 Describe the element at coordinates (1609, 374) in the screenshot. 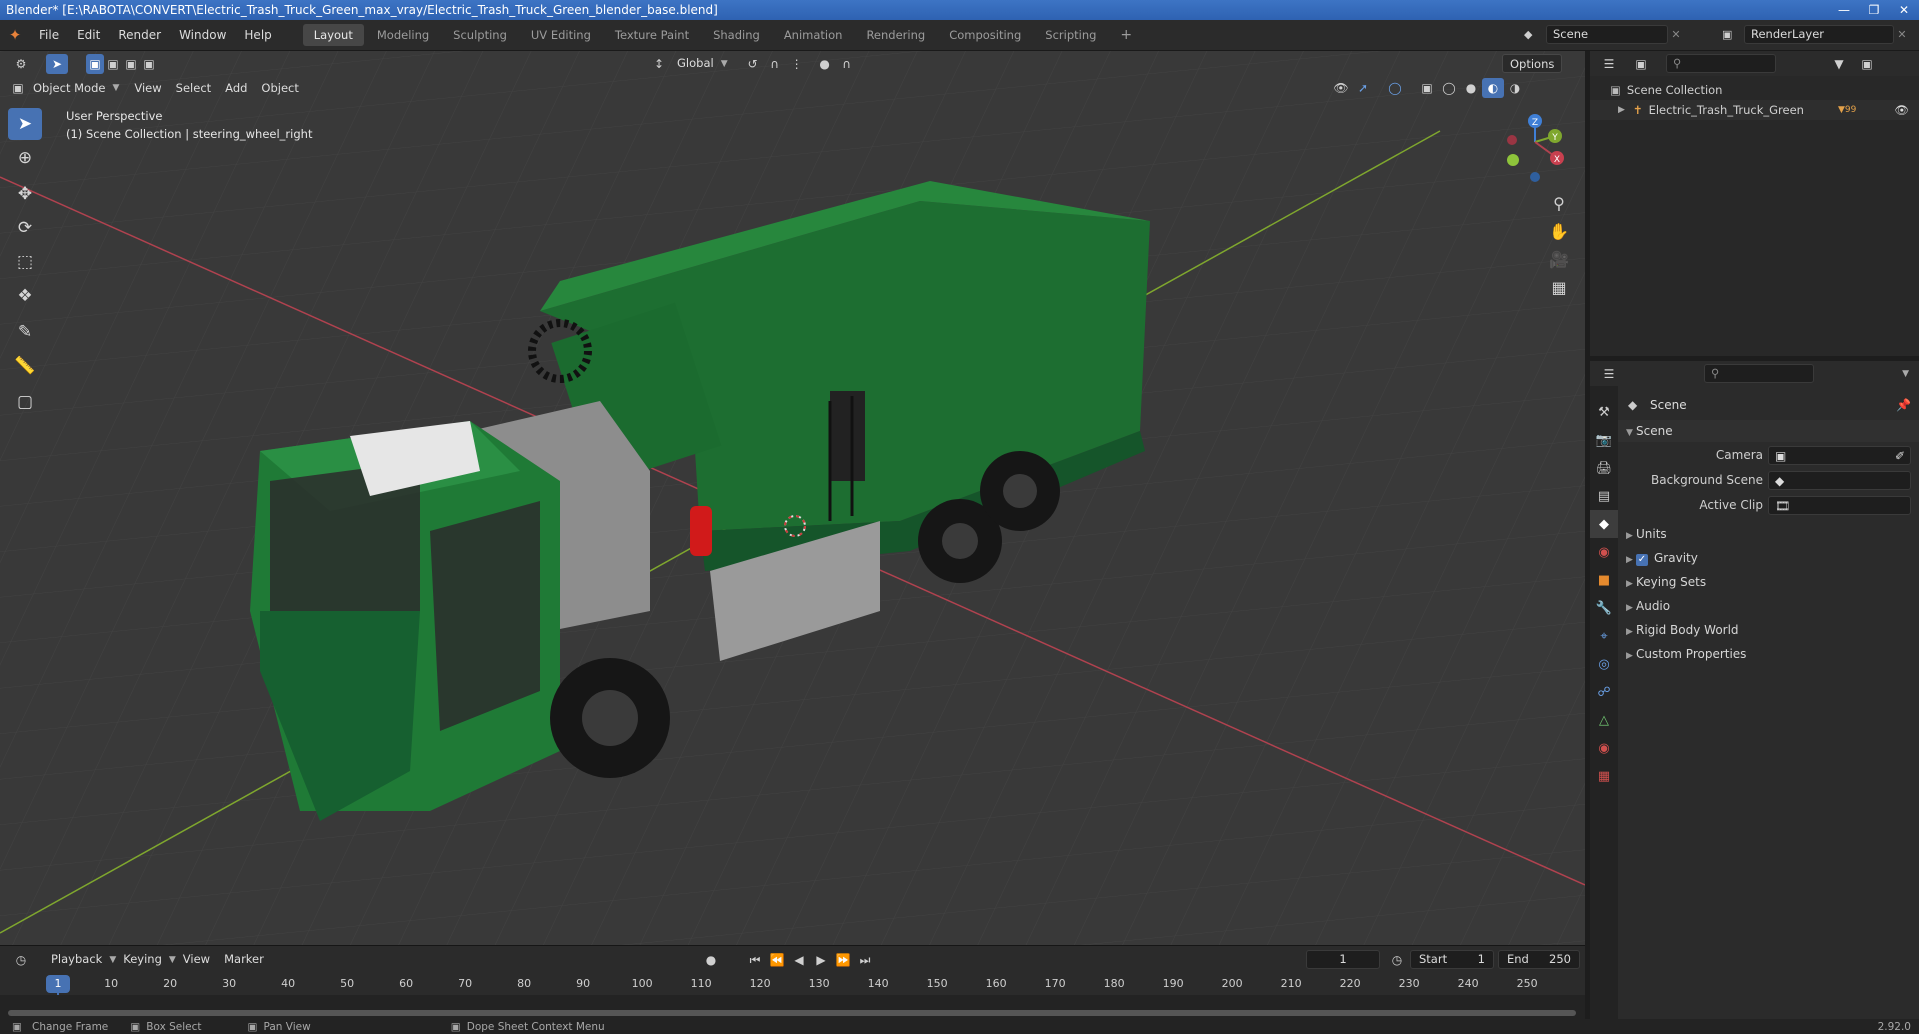

I see `properties-editor-icon: ☰` at that location.